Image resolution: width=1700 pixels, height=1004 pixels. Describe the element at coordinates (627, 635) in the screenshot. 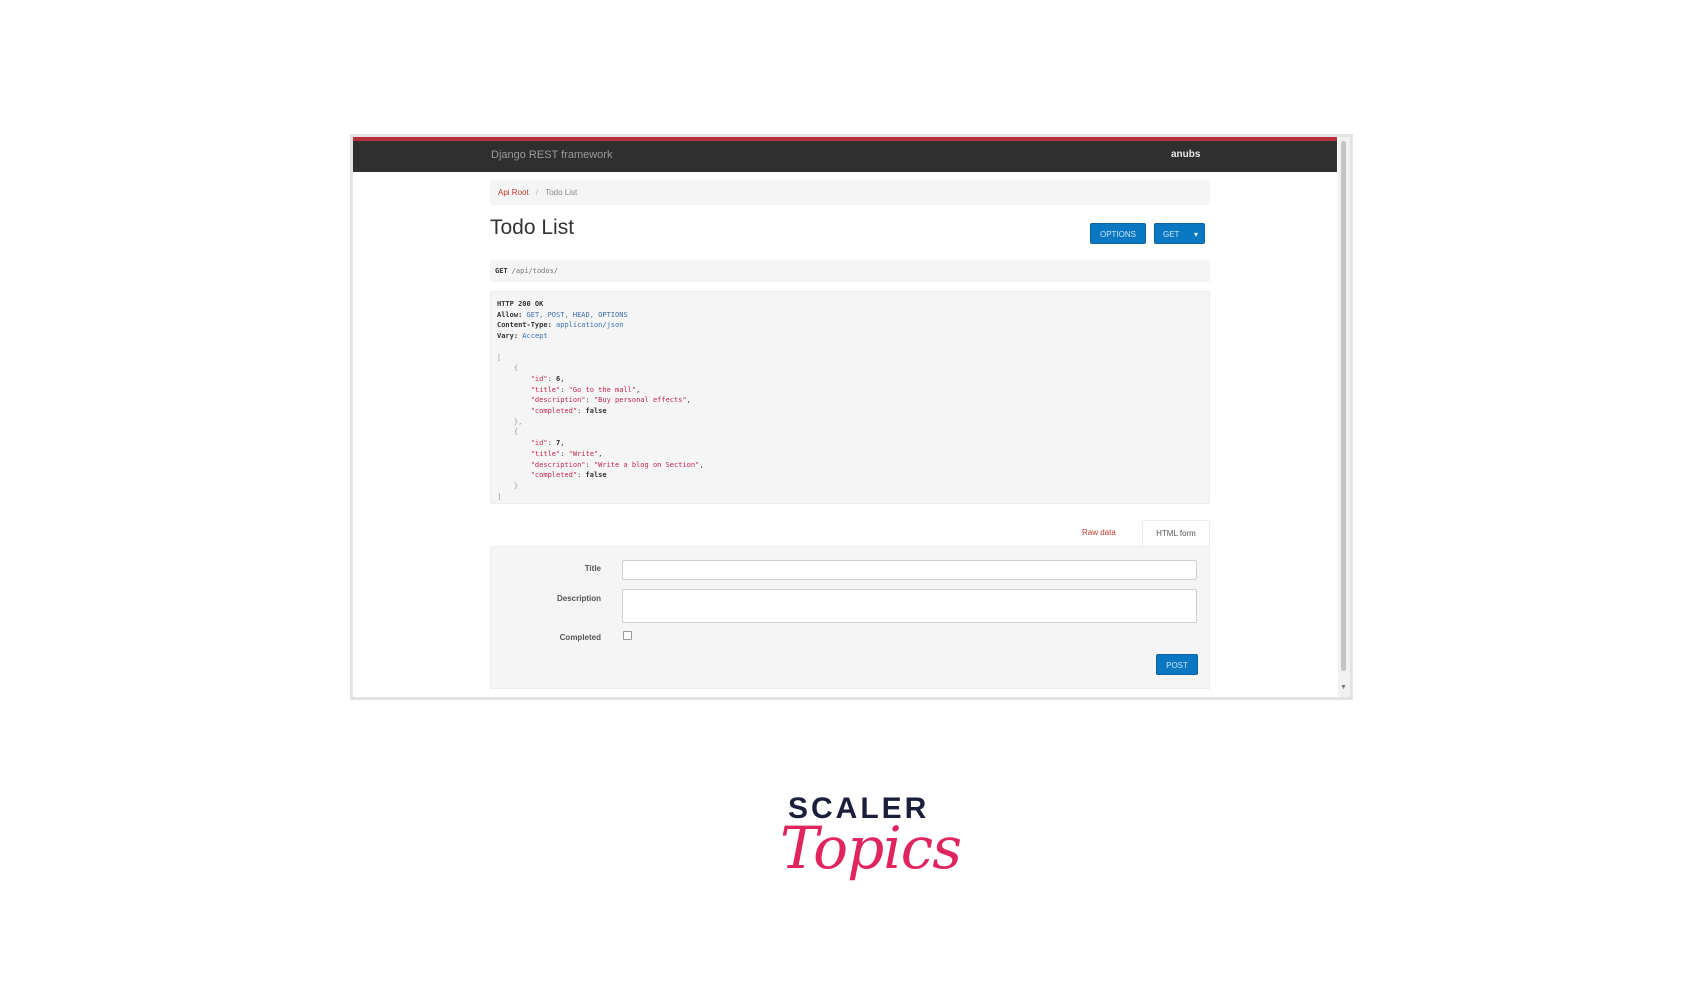

I see `completed-checkbox` at that location.